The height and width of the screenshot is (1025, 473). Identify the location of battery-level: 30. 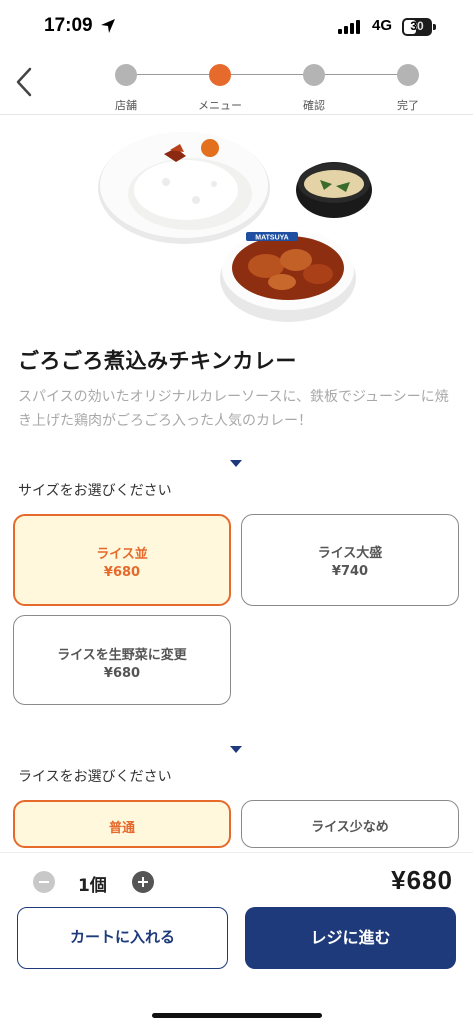
(417, 26).